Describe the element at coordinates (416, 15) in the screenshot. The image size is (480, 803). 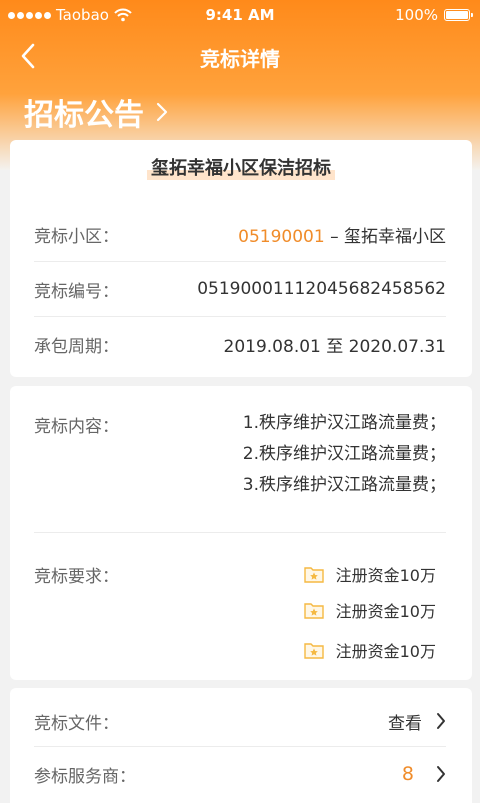
I see `battery-percent: 100%` at that location.